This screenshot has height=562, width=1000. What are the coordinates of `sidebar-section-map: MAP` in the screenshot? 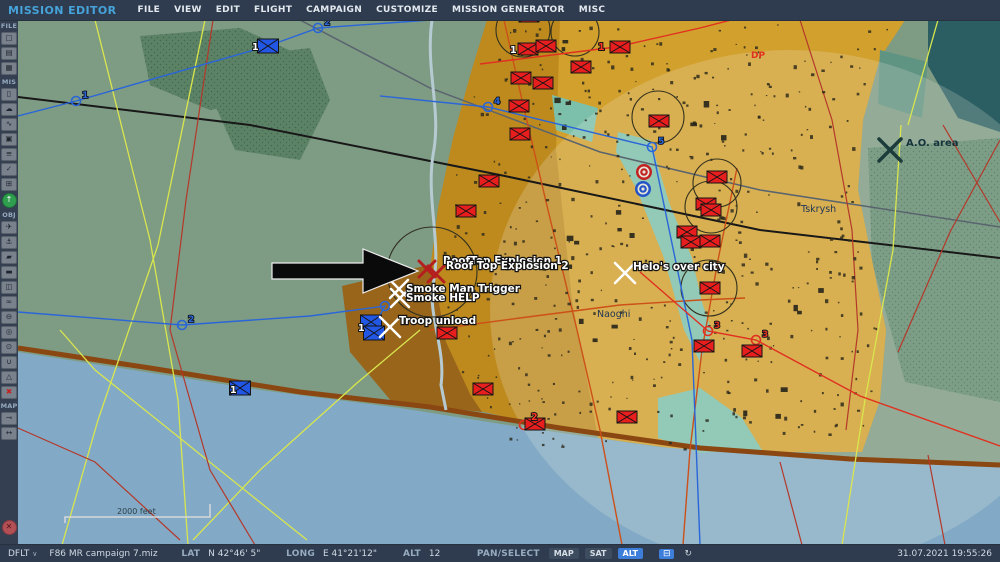 It's located at (9, 406).